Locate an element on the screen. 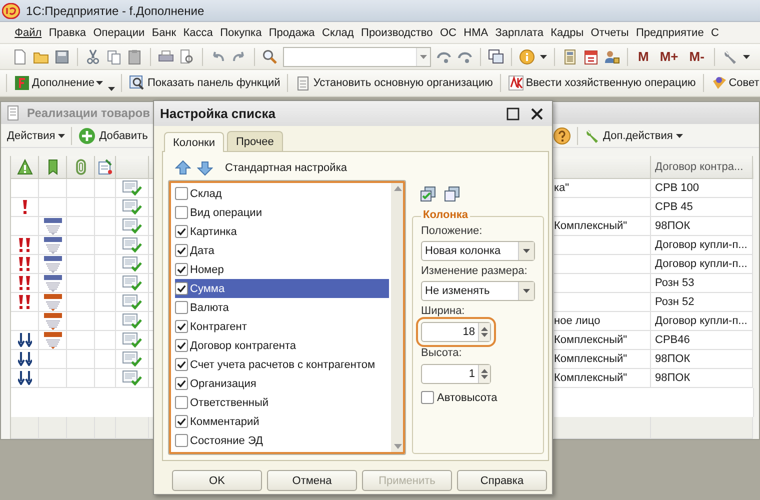 The width and height of the screenshot is (760, 500). list-item: Договор контрагента is located at coordinates (282, 345).